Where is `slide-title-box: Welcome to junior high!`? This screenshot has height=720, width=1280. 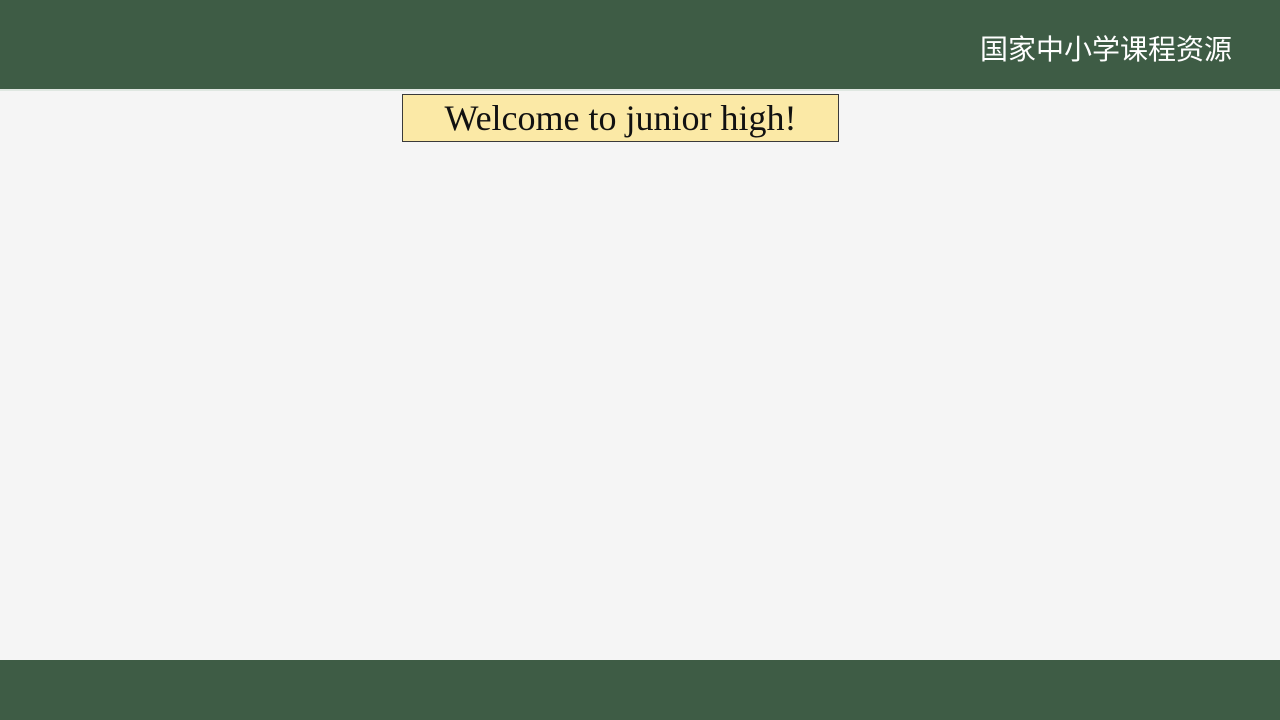 slide-title-box: Welcome to junior high! is located at coordinates (620, 118).